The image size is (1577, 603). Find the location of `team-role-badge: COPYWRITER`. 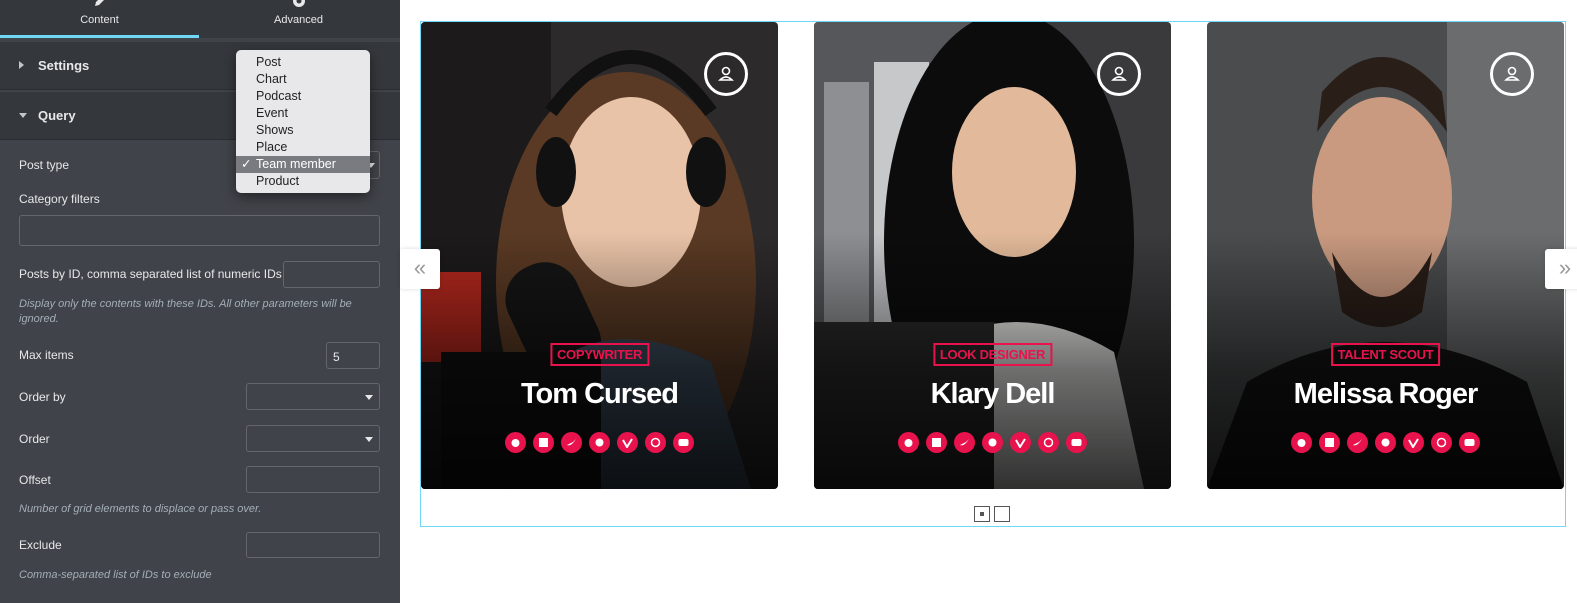

team-role-badge: COPYWRITER is located at coordinates (599, 354).